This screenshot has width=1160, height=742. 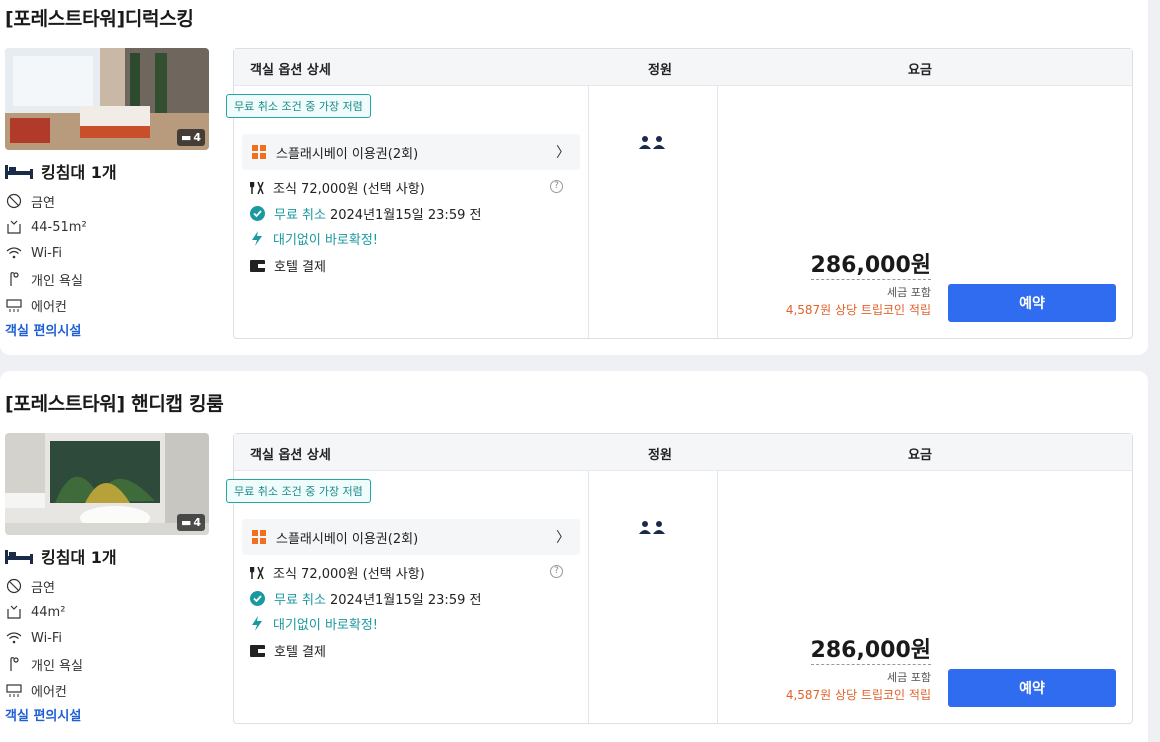 I want to click on room-title: [포레스트타워]디럭스킹, so click(x=99, y=19).